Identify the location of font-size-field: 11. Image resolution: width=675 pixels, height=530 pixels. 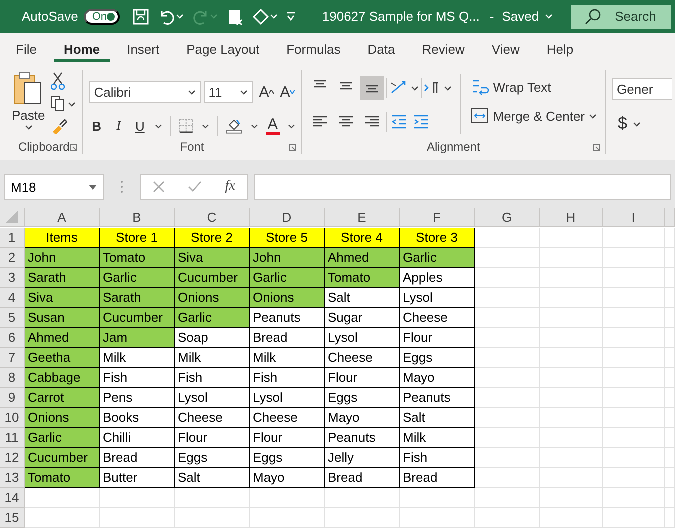
(229, 92).